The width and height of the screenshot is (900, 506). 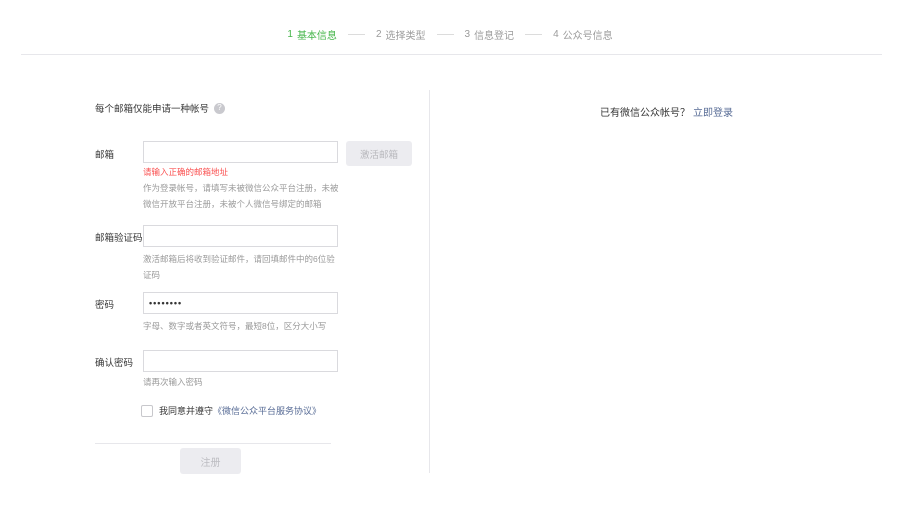 What do you see at coordinates (119, 238) in the screenshot?
I see `email-code-label: 邮箱验证码` at bounding box center [119, 238].